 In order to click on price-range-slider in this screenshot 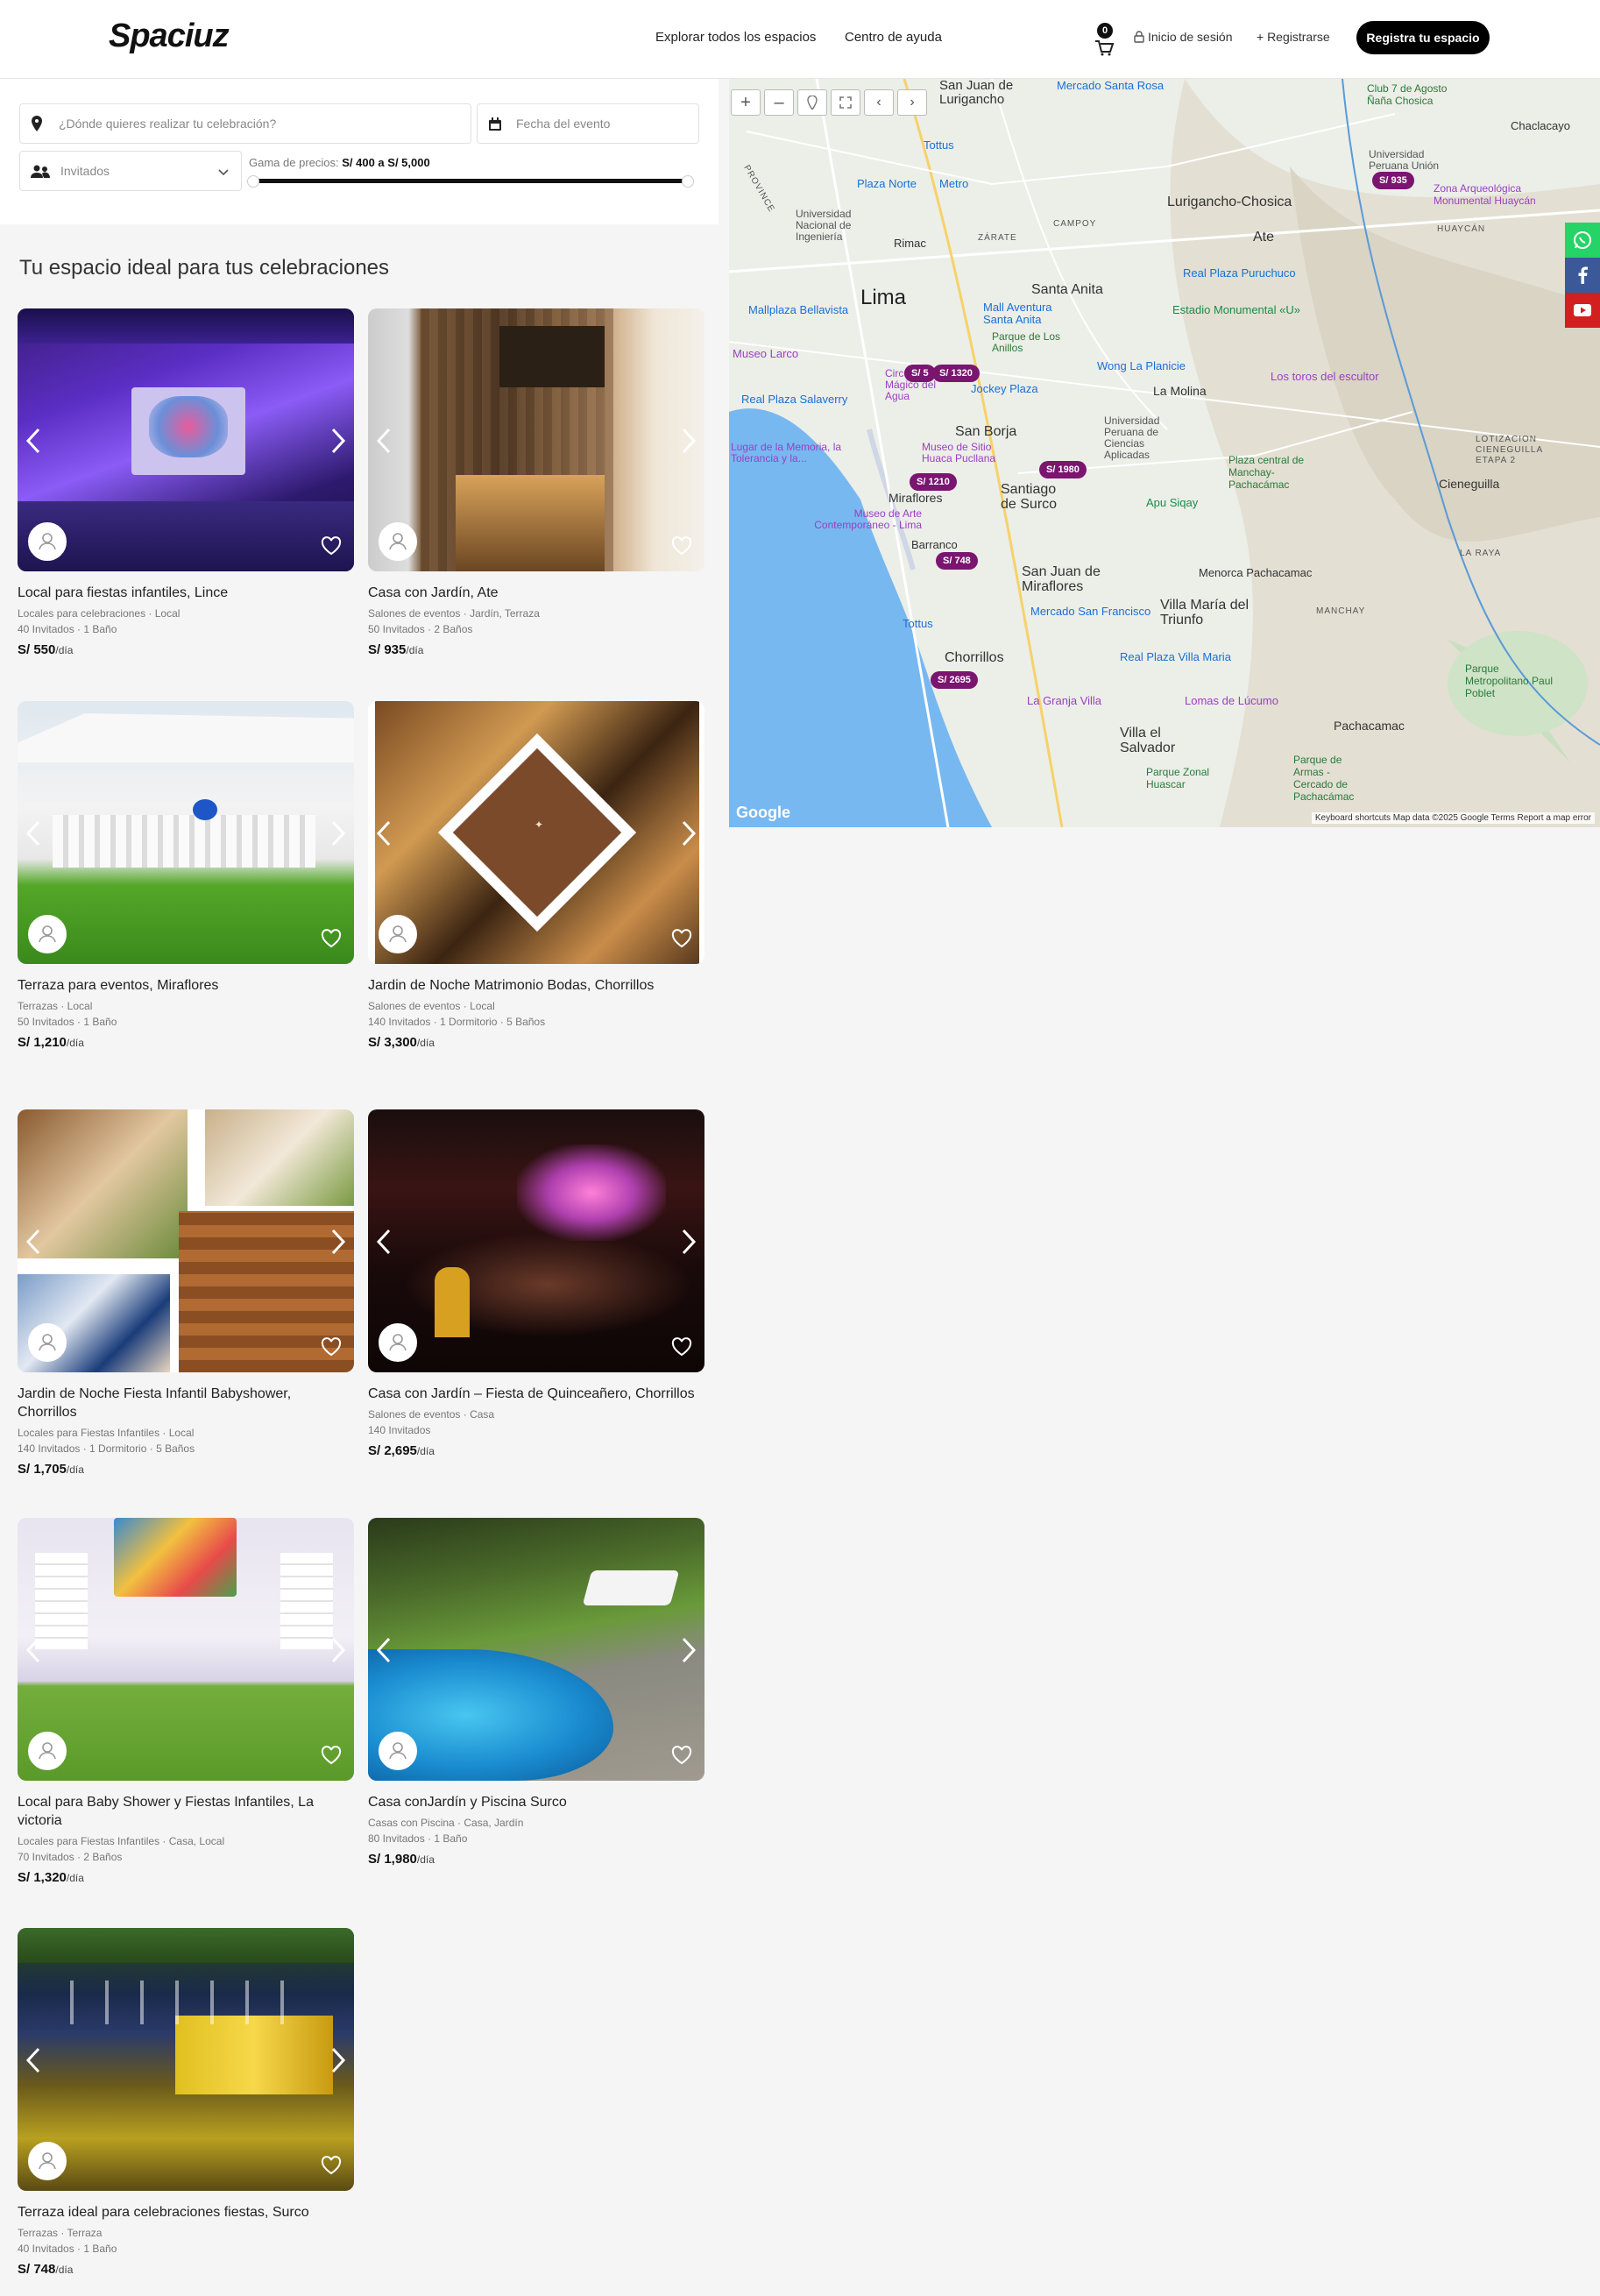, I will do `click(467, 181)`.